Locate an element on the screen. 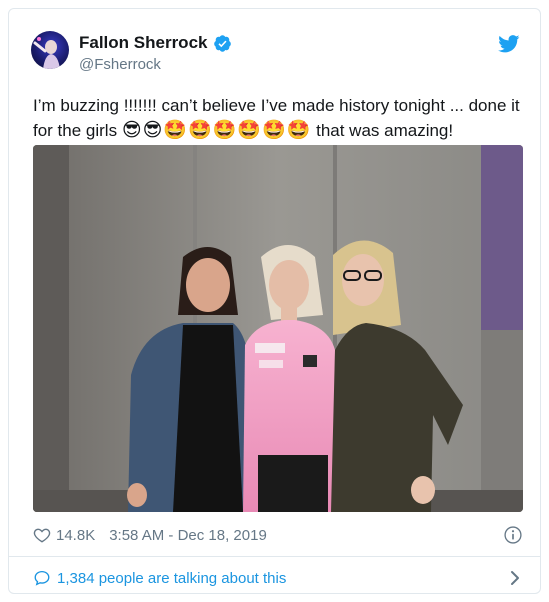 The image size is (549, 602). user-handle: @Fsherrock is located at coordinates (120, 64).